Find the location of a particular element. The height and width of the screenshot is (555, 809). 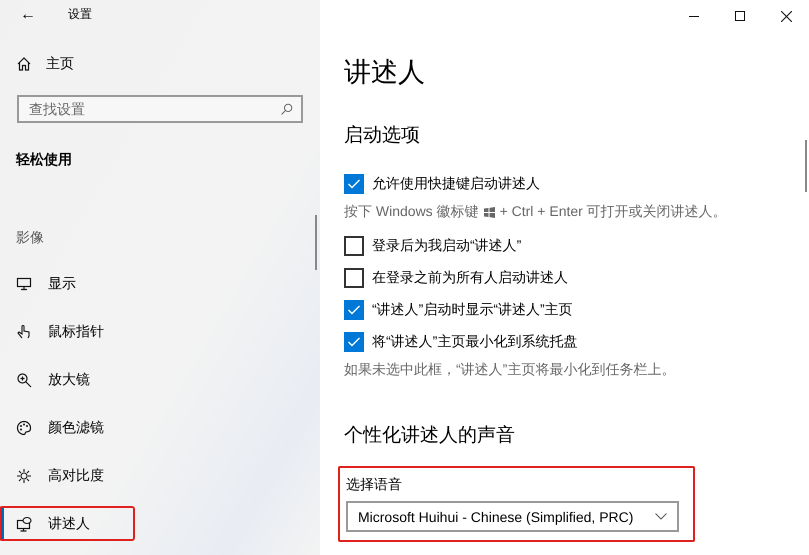

search-input: 查找设置 is located at coordinates (153, 109).